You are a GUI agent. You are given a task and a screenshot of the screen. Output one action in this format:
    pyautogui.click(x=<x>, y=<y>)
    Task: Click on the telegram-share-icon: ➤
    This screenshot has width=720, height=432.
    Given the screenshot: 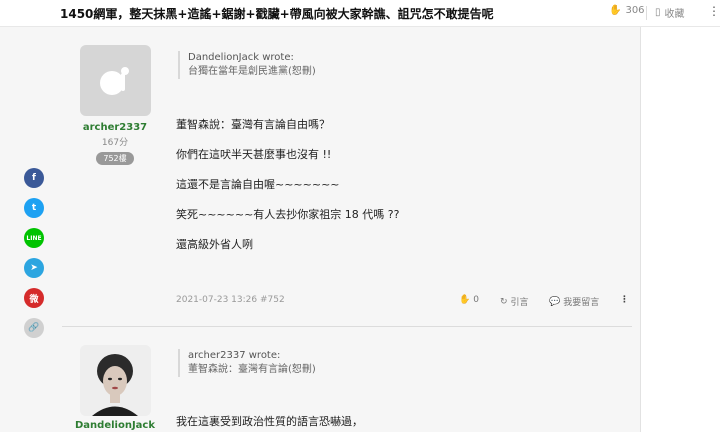 What is the action you would take?
    pyautogui.click(x=34, y=268)
    